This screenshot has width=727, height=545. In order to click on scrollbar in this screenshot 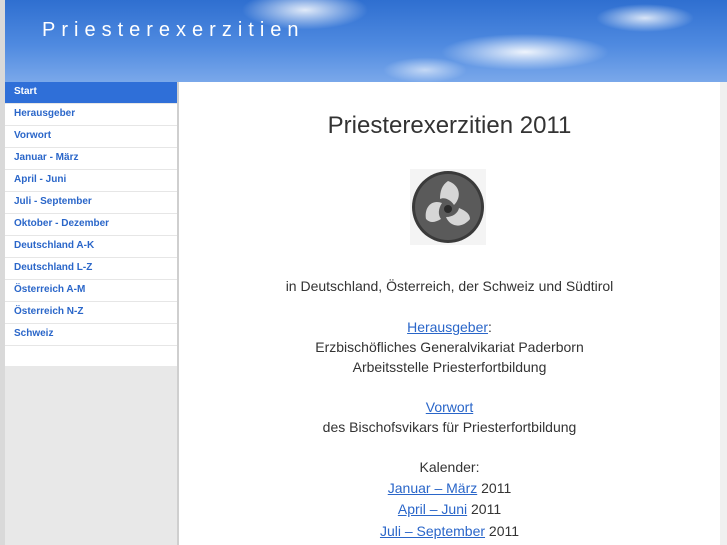, I will do `click(723, 313)`.